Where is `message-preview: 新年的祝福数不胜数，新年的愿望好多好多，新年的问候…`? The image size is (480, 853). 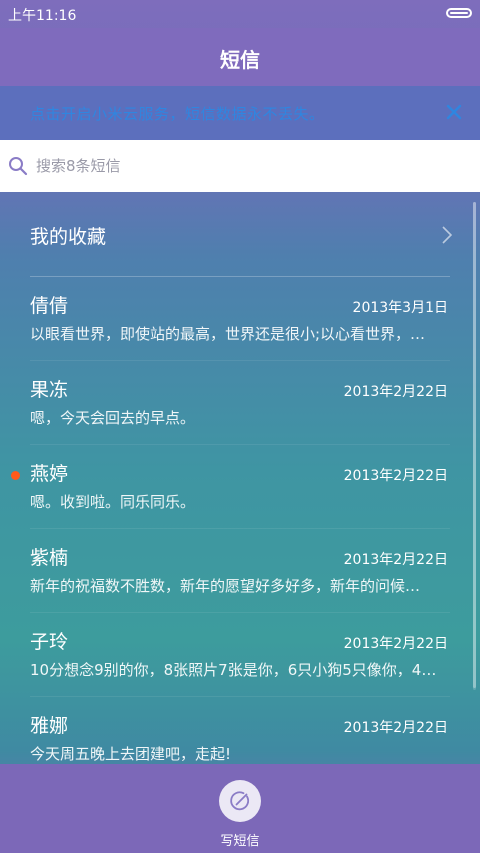 message-preview: 新年的祝福数不胜数，新年的愿望好多好多，新年的问候… is located at coordinates (225, 586).